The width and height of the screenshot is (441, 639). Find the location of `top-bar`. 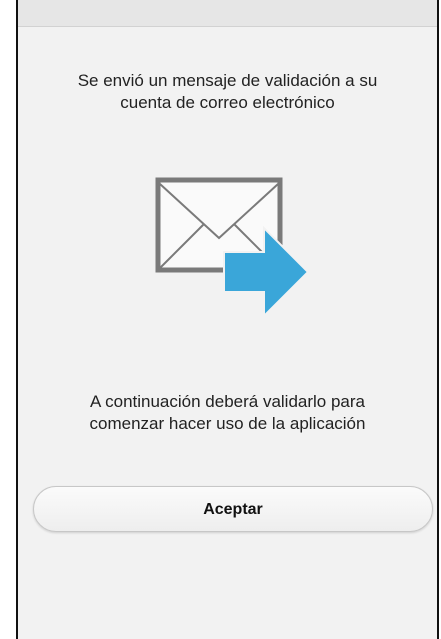

top-bar is located at coordinates (227, 13).